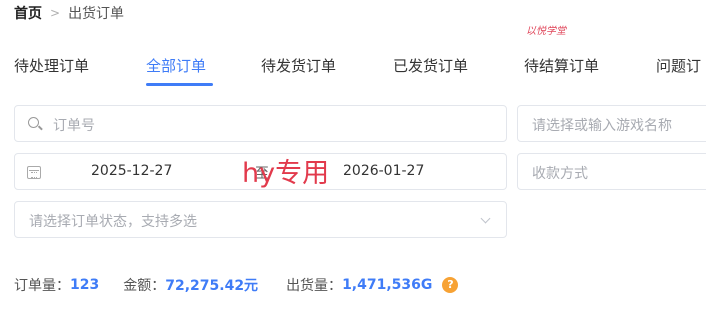 The height and width of the screenshot is (322, 706). I want to click on order-status-placeholder: 请选择订单状态，支持多选, so click(113, 222).